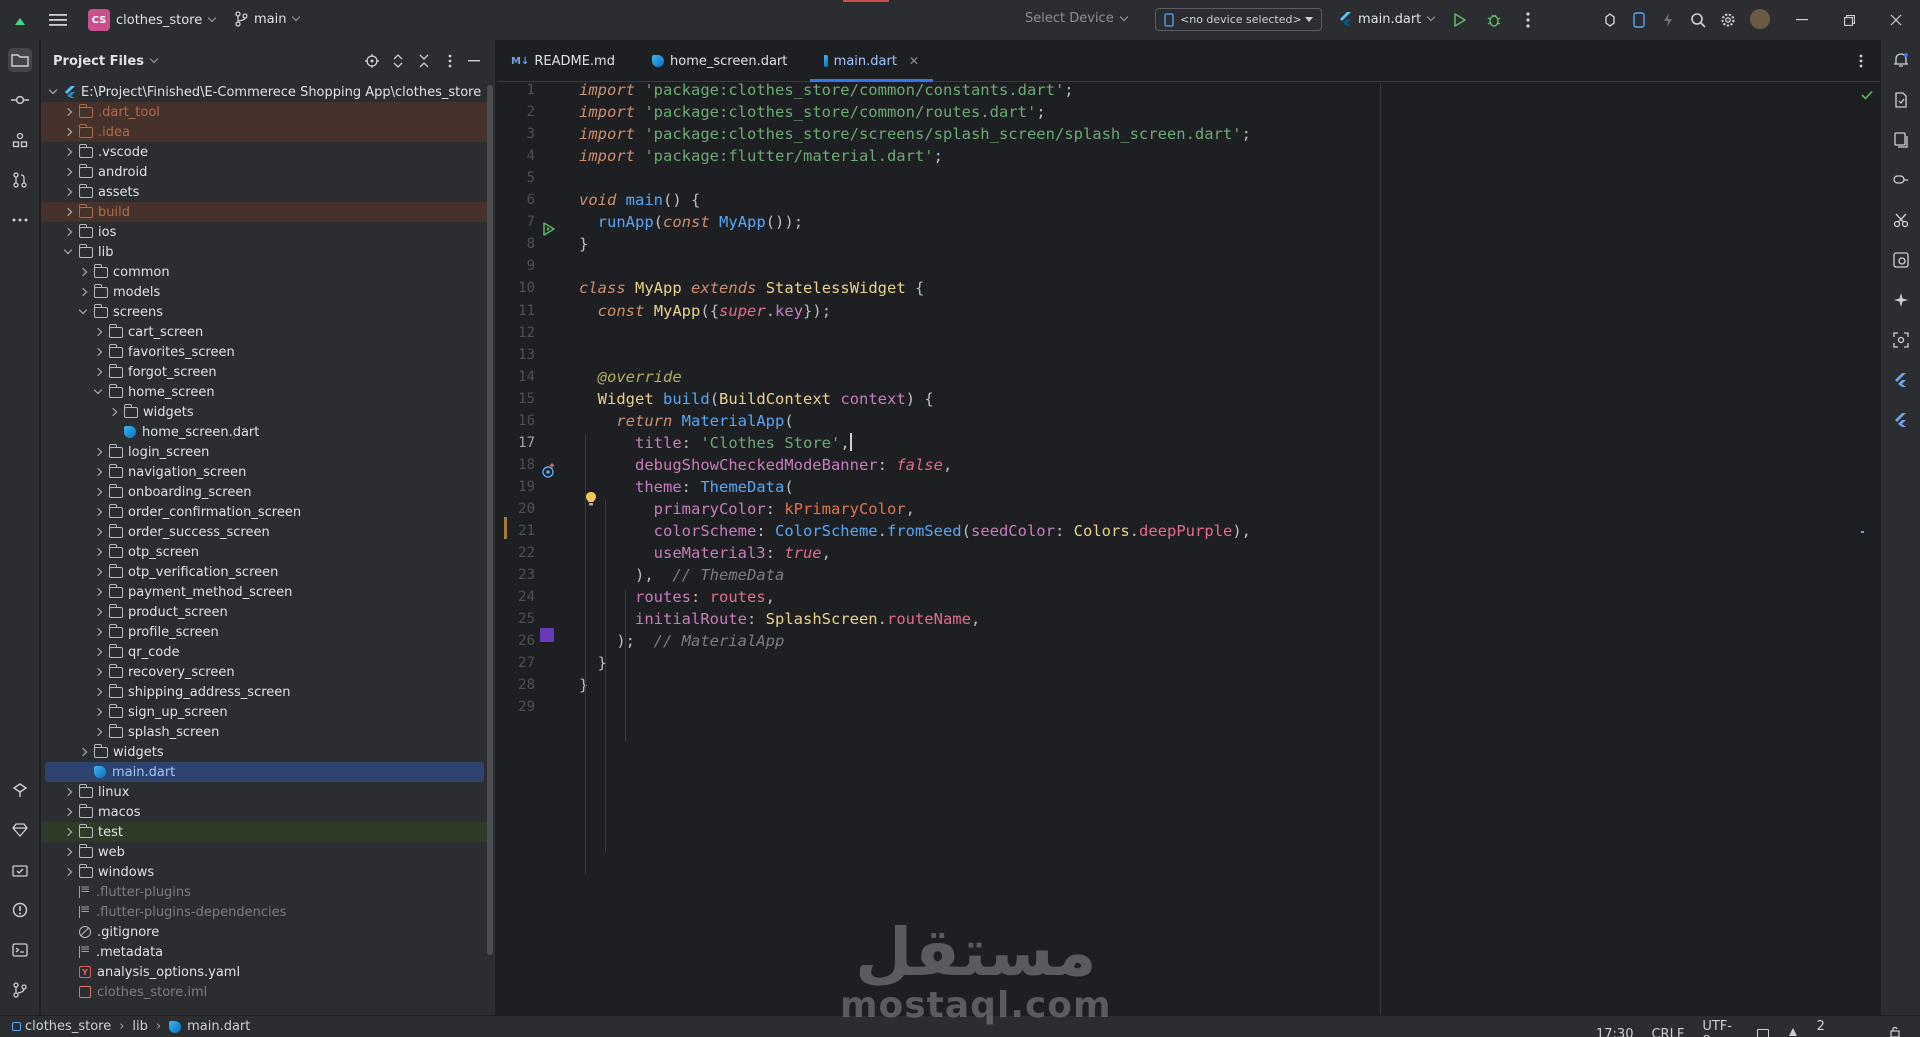 This screenshot has height=1037, width=1920. I want to click on tree-item-main-dart: main.dart, so click(264, 772).